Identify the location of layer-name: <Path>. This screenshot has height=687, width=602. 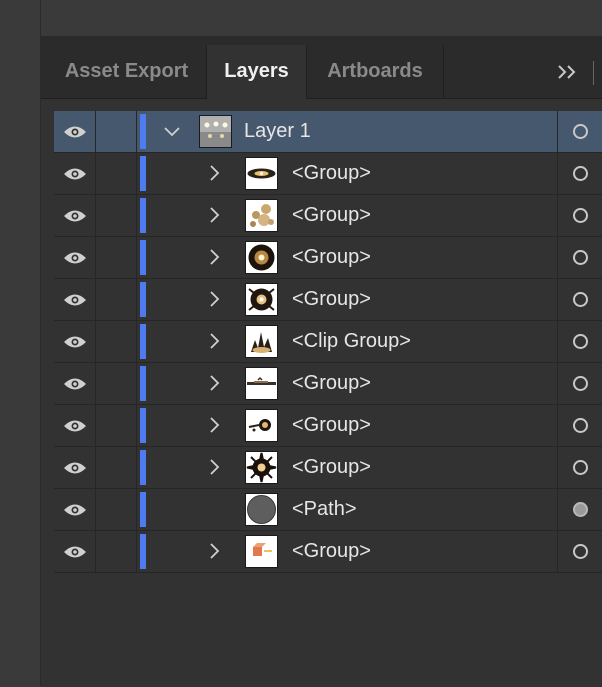
(324, 509).